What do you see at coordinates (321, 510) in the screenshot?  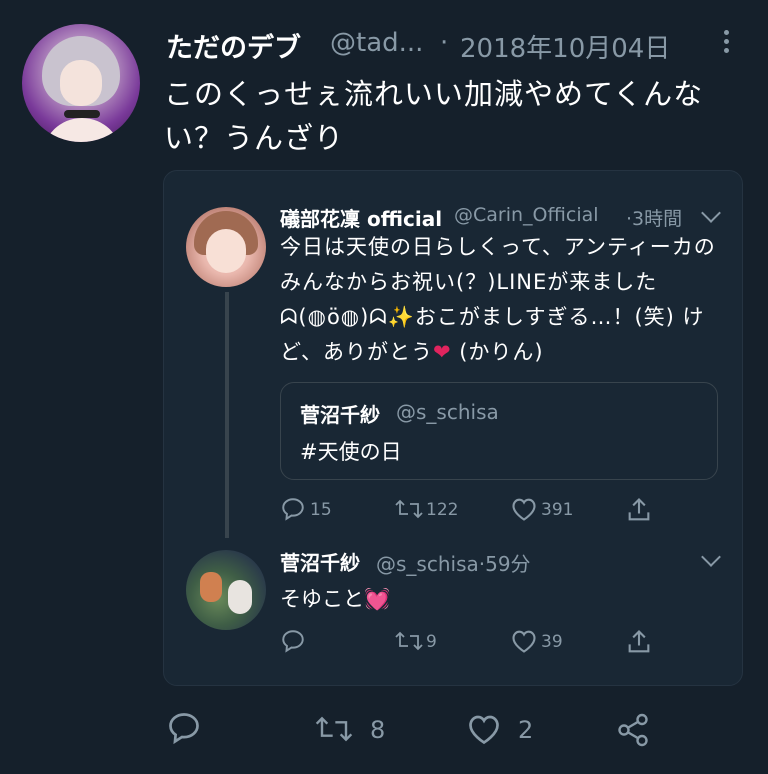 I see `quoted-reply-count: 15` at bounding box center [321, 510].